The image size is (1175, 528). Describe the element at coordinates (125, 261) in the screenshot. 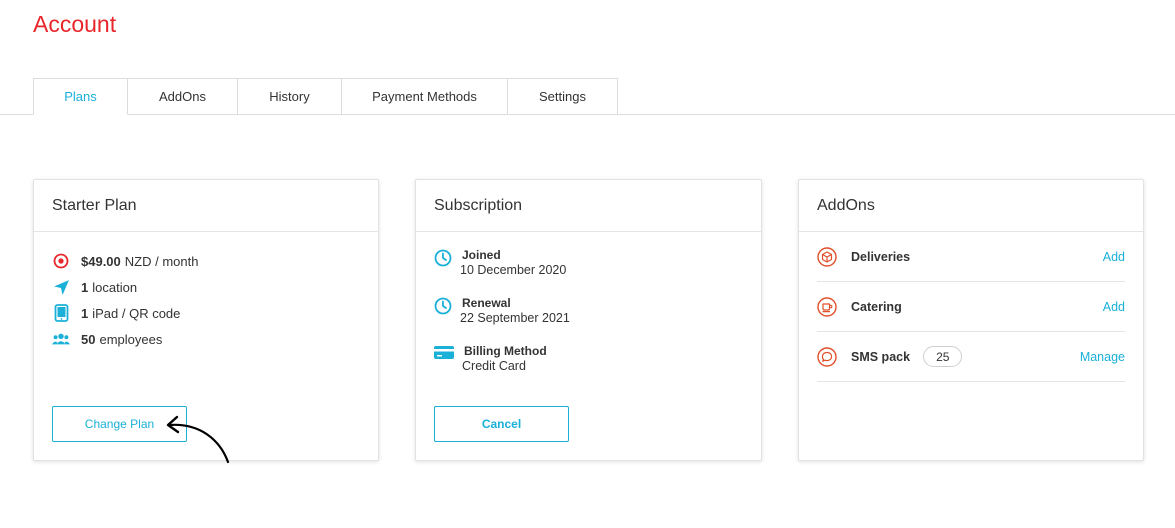

I see `plan-price: $49.00 NZD / month` at that location.